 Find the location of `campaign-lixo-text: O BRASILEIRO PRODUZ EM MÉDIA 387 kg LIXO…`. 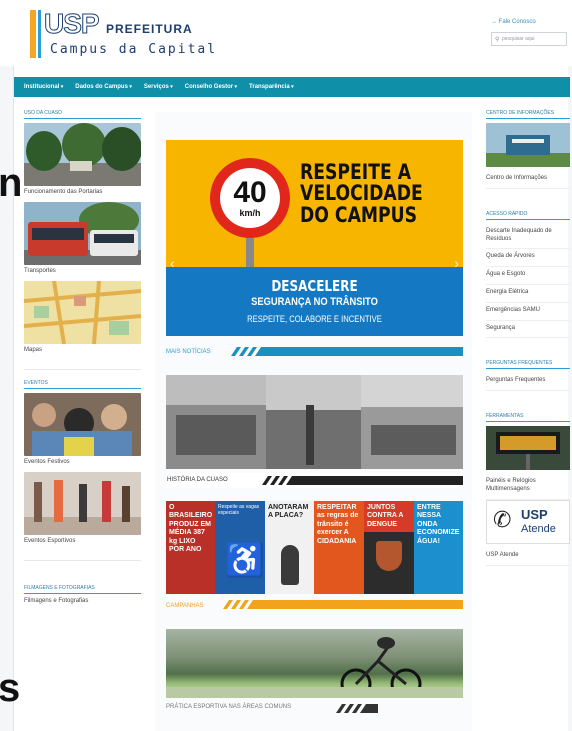

campaign-lixo-text: O BRASILEIRO PRODUZ EM MÉDIA 387 kg LIXO… is located at coordinates (191, 528).